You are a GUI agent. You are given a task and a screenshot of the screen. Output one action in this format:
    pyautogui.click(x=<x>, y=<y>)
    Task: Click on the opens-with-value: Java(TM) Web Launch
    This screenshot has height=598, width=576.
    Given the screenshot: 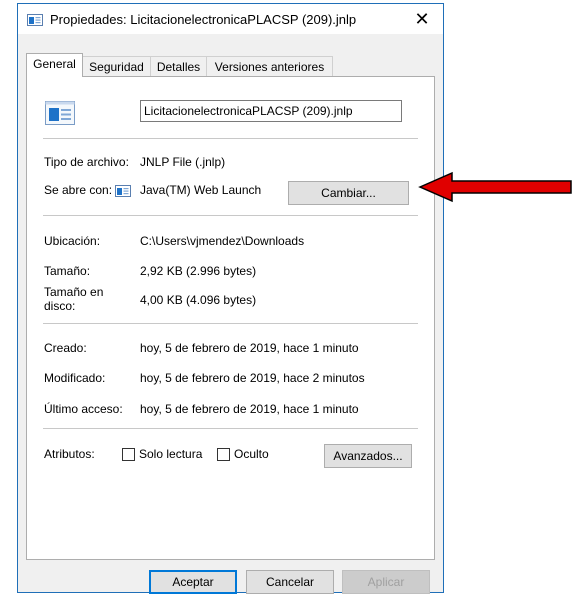 What is the action you would take?
    pyautogui.click(x=201, y=190)
    